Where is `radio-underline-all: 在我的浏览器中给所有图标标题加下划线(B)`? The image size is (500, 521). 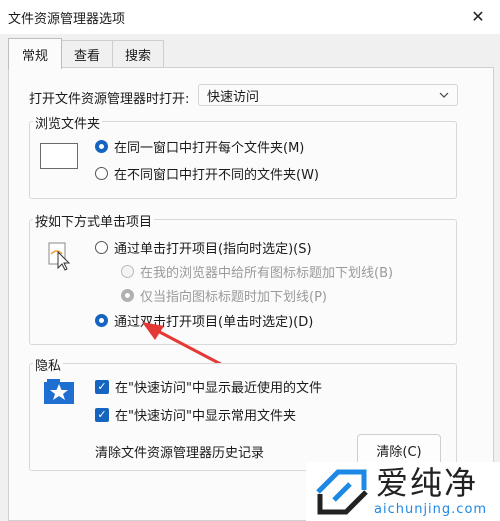 radio-underline-all: 在我的浏览器中给所有图标标题加下划线(B) is located at coordinates (257, 271).